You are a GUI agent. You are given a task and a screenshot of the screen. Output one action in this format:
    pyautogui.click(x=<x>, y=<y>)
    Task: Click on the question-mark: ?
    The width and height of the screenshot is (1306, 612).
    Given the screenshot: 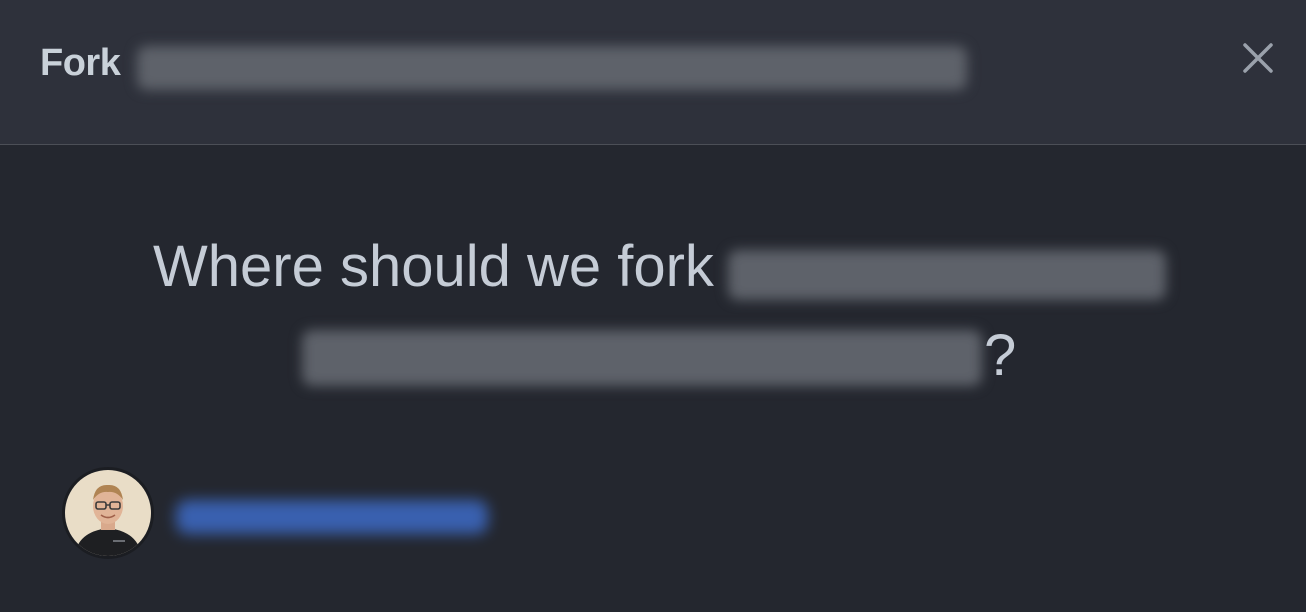 What is the action you would take?
    pyautogui.click(x=1000, y=355)
    